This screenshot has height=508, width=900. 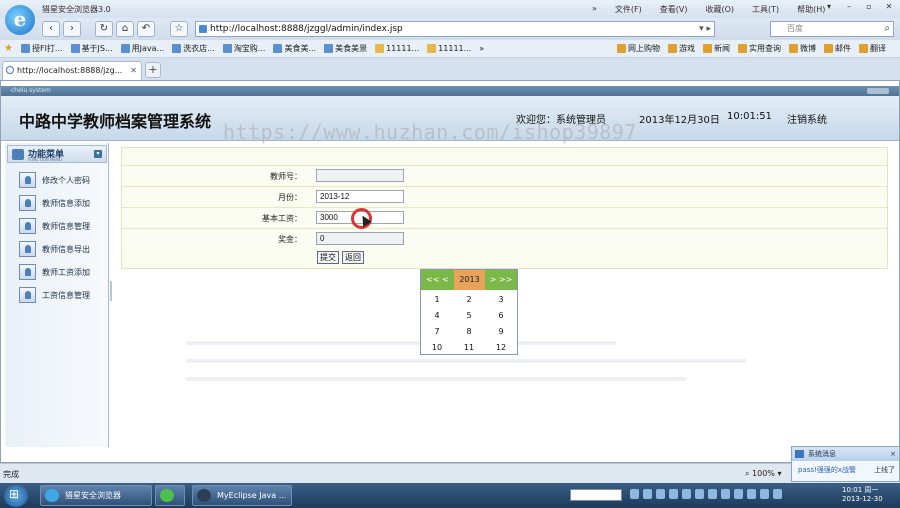 What do you see at coordinates (72, 29) in the screenshot?
I see `forward-icon: ›` at bounding box center [72, 29].